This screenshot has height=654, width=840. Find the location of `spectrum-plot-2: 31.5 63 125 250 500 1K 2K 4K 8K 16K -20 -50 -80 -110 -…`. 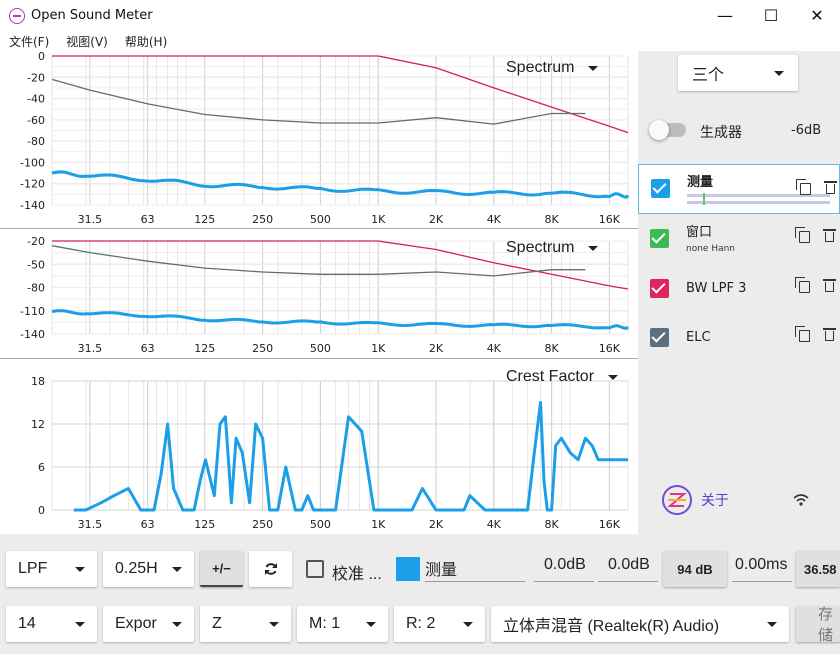

spectrum-plot-2: 31.5 63 125 250 500 1K 2K 4K 8K 16K -20 -50 -80 -110 -… is located at coordinates (319, 294).